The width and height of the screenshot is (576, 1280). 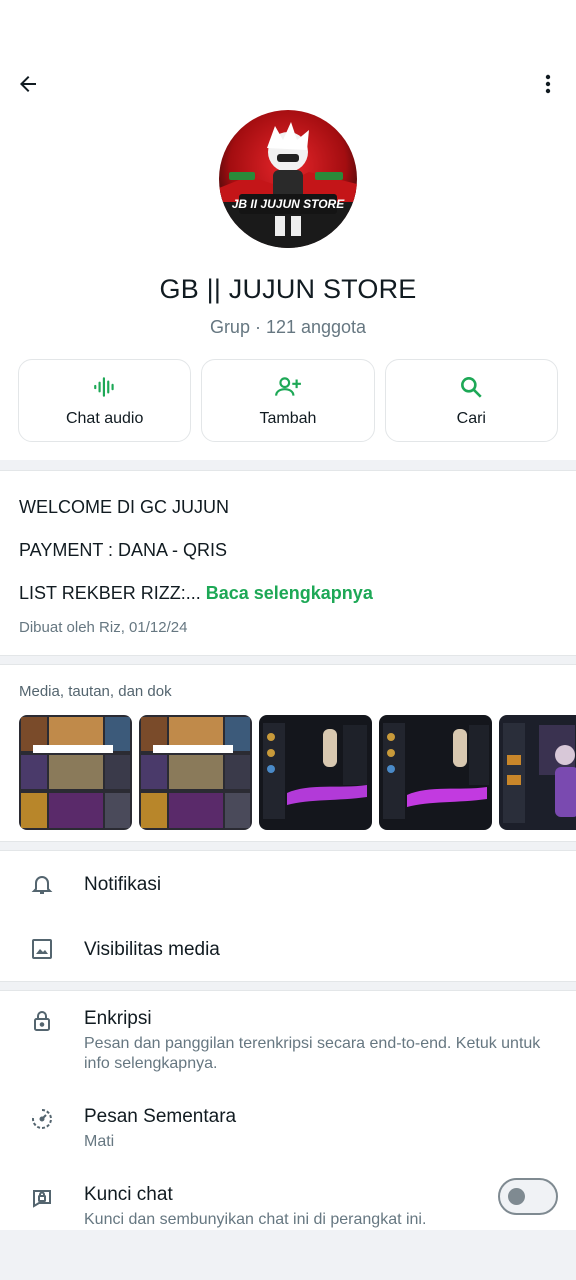 What do you see at coordinates (105, 400) in the screenshot?
I see `chat-audio-button: Chat audio` at bounding box center [105, 400].